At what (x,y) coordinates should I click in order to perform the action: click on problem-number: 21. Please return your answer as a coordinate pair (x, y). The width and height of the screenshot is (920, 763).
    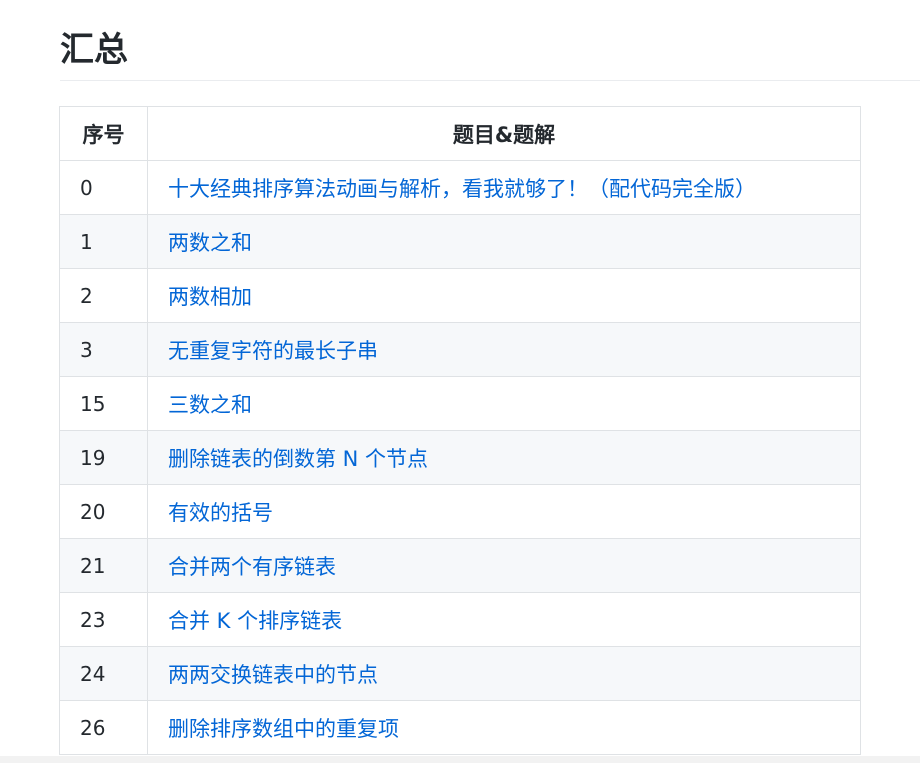
    Looking at the image, I should click on (103, 565).